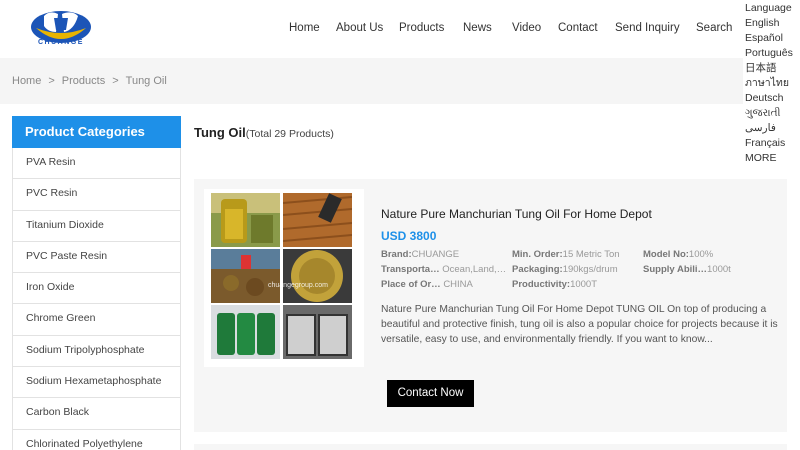  What do you see at coordinates (769, 158) in the screenshot?
I see `language-more-link: MORE` at bounding box center [769, 158].